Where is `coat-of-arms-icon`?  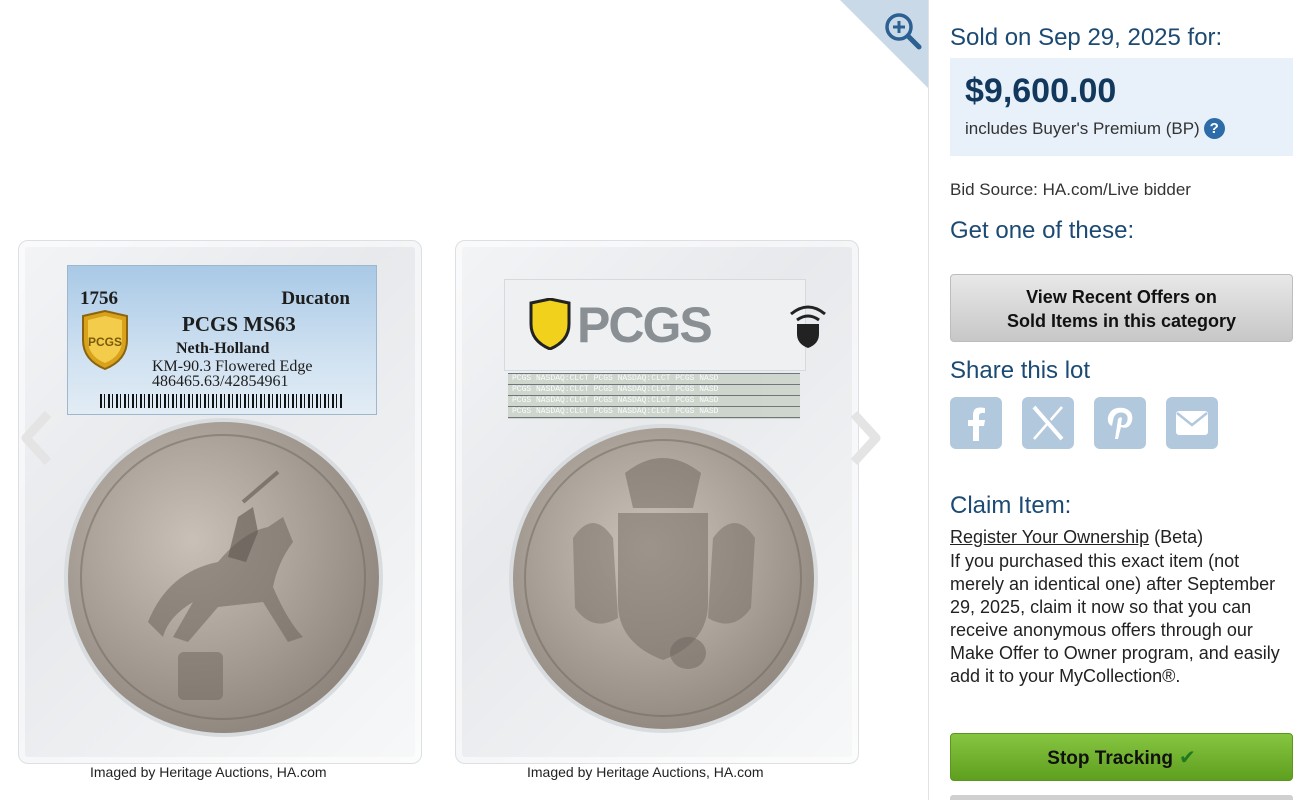 coat-of-arms-icon is located at coordinates (663, 578).